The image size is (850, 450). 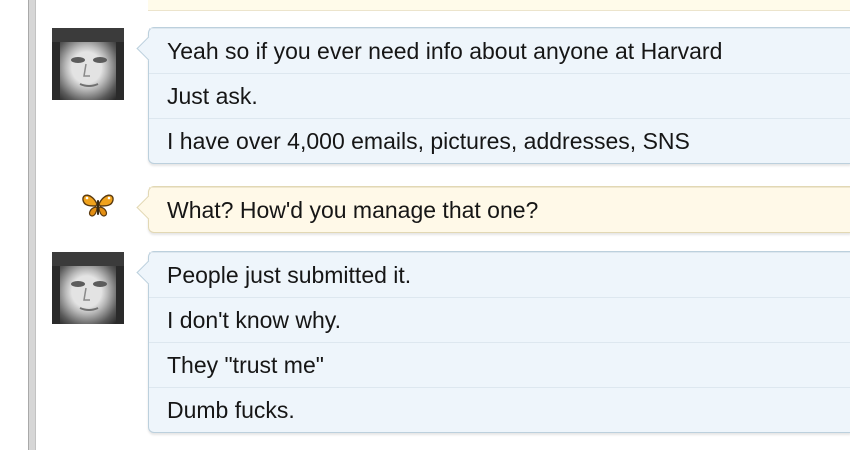 What do you see at coordinates (499, 319) in the screenshot?
I see `message-line: I don't know why.` at bounding box center [499, 319].